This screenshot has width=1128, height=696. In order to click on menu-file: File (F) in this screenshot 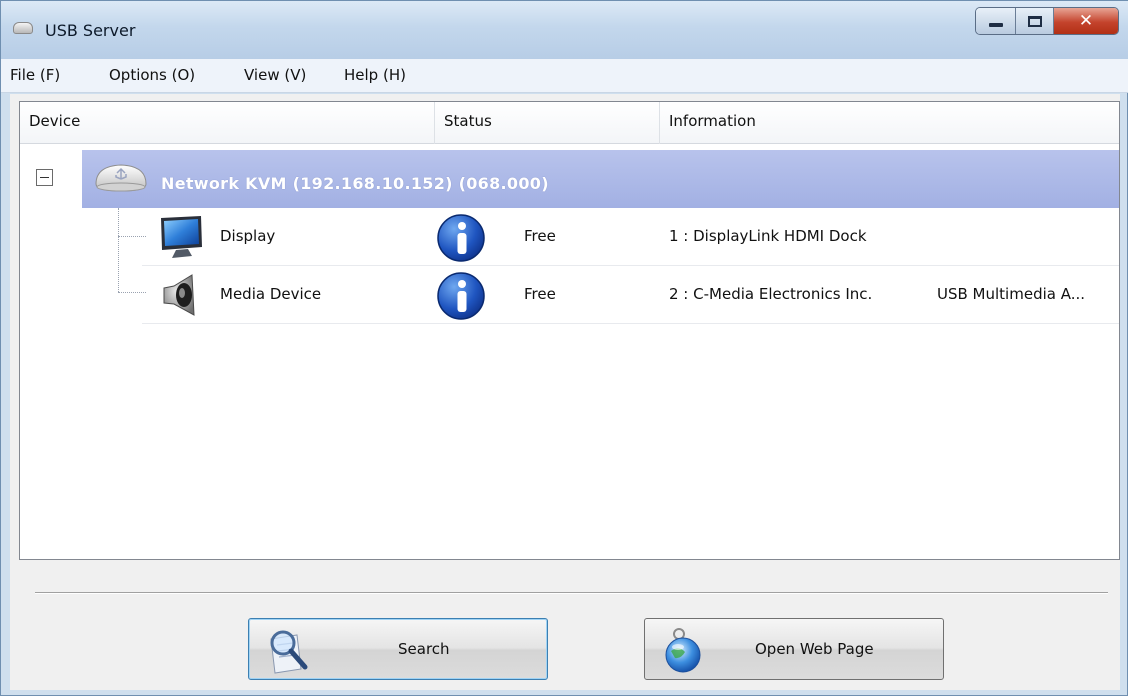, I will do `click(35, 75)`.